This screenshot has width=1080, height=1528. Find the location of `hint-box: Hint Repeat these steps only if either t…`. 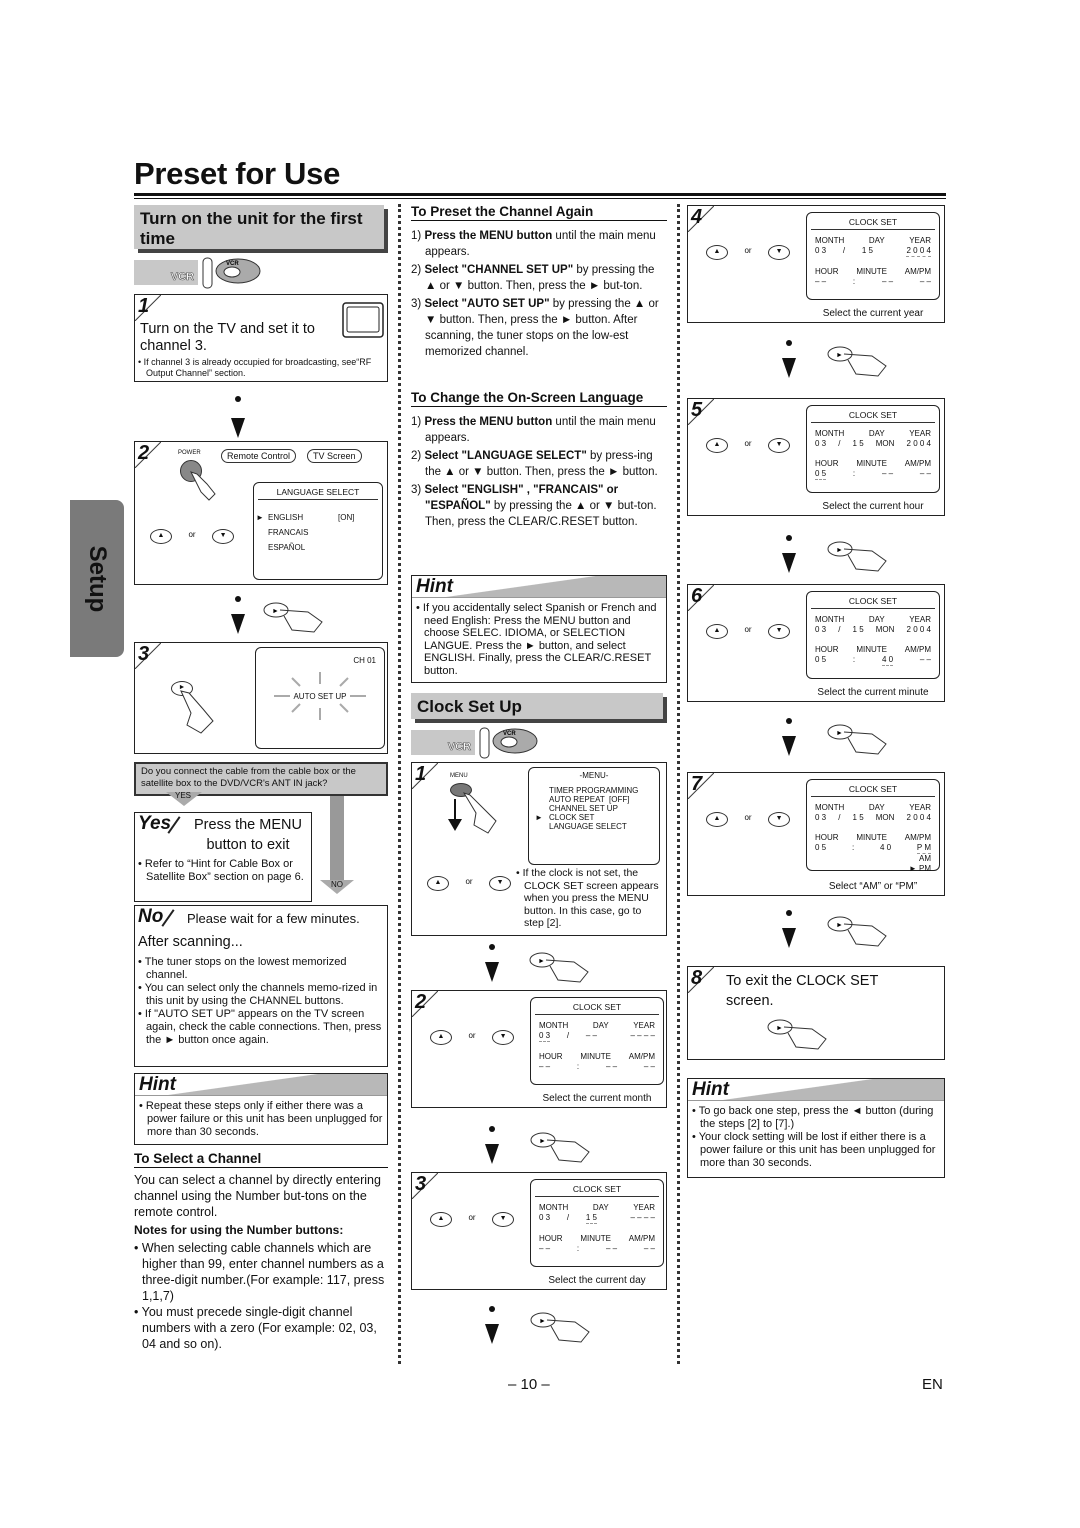

hint-box: Hint Repeat these steps only if either t… is located at coordinates (261, 1109).